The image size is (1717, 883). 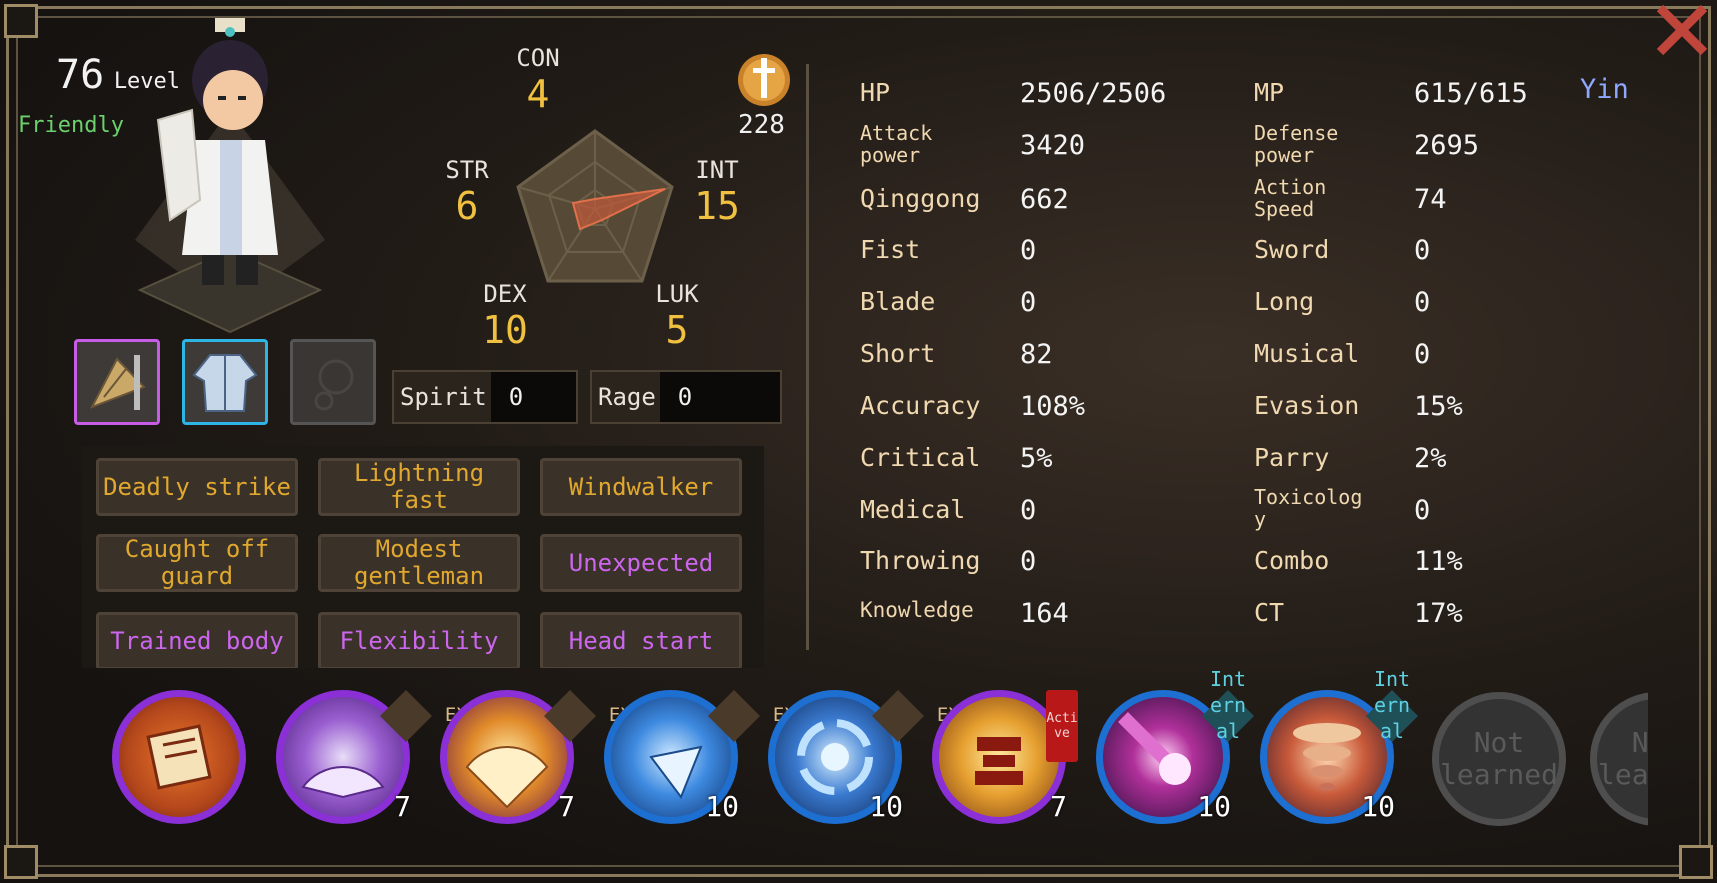 What do you see at coordinates (1307, 353) in the screenshot?
I see `stat-label-musical: Musical` at bounding box center [1307, 353].